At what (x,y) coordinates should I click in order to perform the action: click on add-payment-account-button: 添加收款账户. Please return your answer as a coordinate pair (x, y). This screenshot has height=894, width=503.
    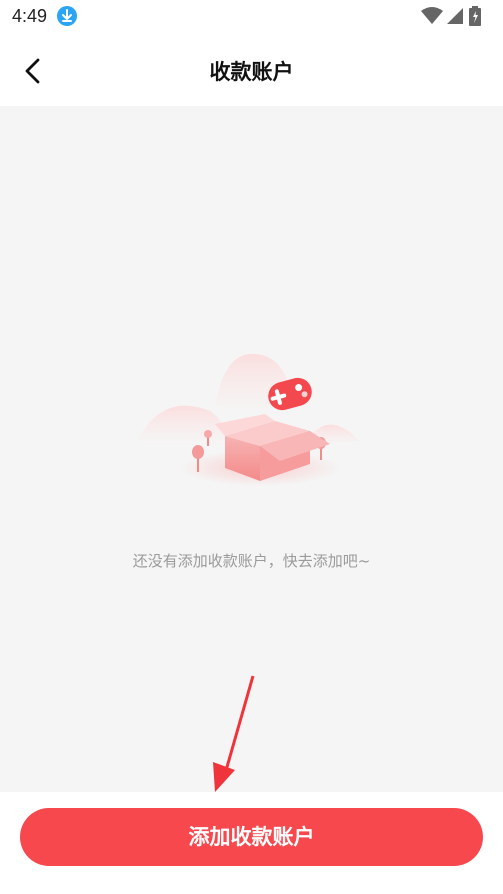
    Looking at the image, I should click on (251, 837).